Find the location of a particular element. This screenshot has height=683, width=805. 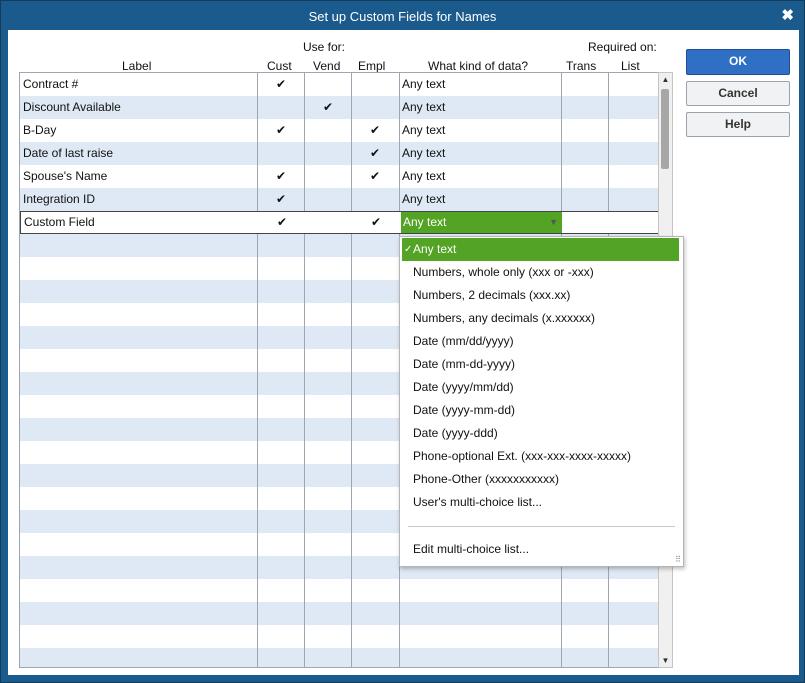

table-row: B-Day ✔ ✔ Any text is located at coordinates (339, 130).